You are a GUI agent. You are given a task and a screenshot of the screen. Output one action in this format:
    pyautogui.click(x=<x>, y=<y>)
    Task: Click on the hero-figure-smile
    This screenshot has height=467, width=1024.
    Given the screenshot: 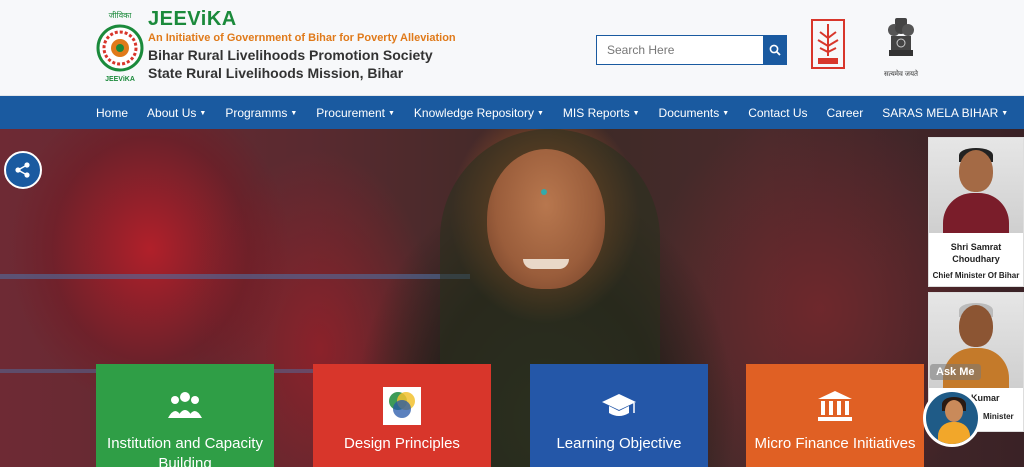 What is the action you would take?
    pyautogui.click(x=546, y=264)
    